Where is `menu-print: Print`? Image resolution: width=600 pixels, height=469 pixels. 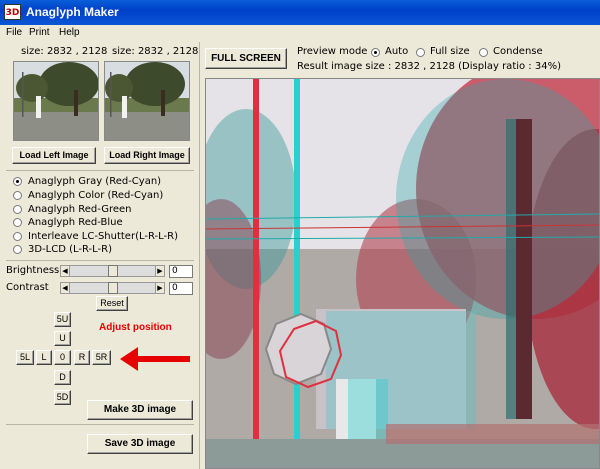 menu-print: Print is located at coordinates (39, 32).